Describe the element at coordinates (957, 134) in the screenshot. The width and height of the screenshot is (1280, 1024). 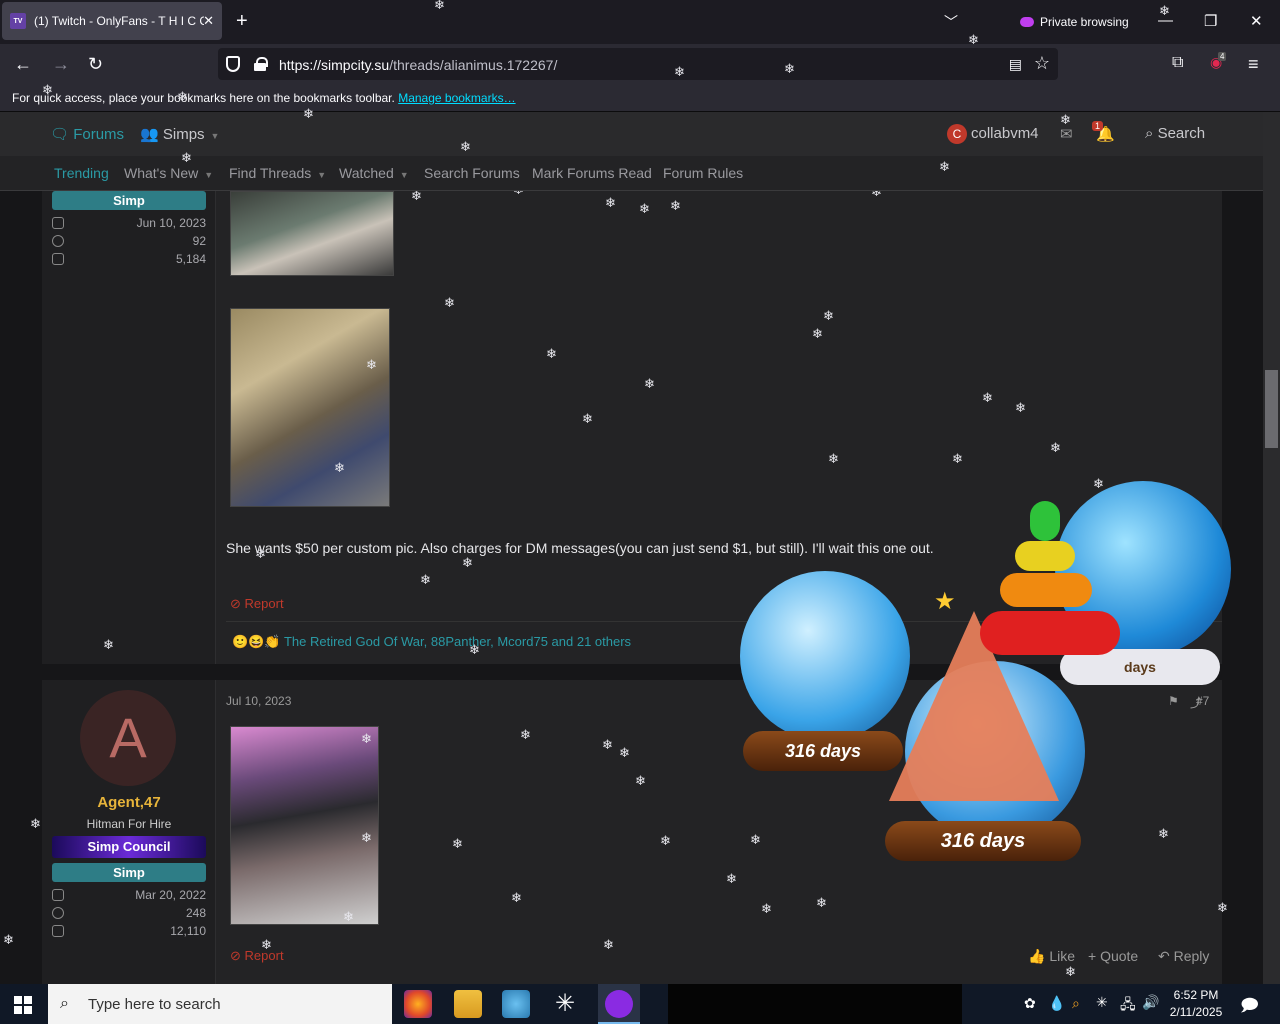
I see `user-avatar: C` at that location.